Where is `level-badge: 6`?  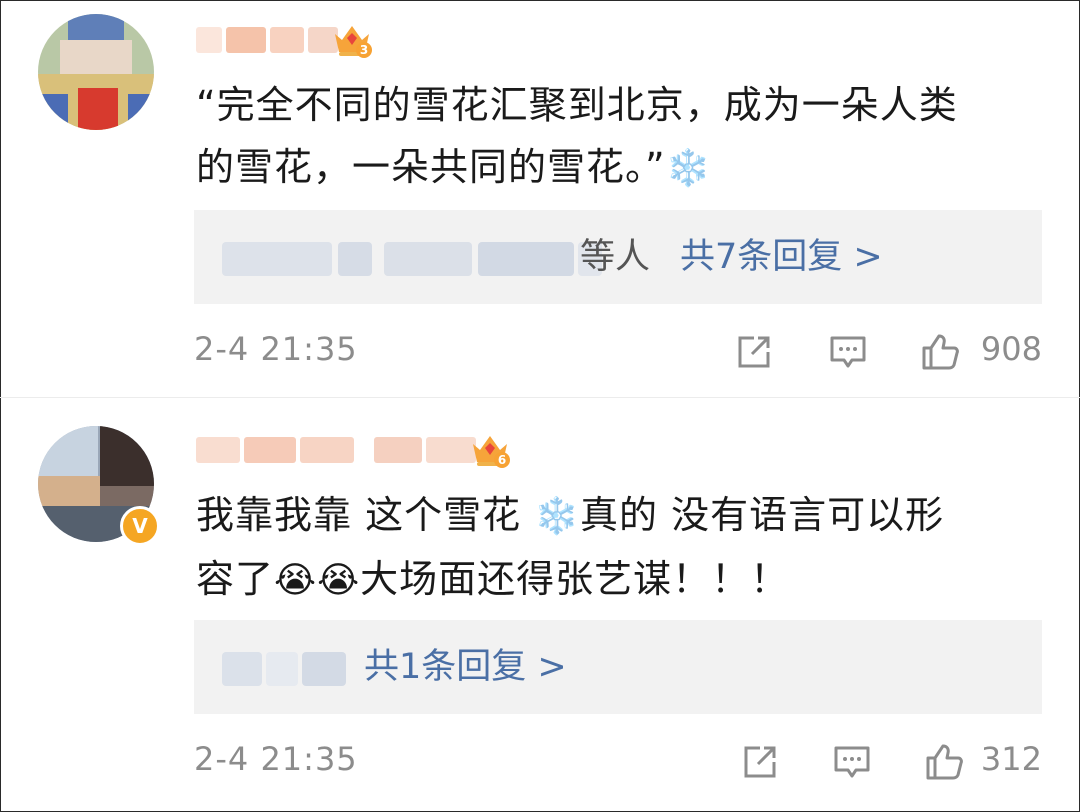
level-badge: 6 is located at coordinates (502, 460).